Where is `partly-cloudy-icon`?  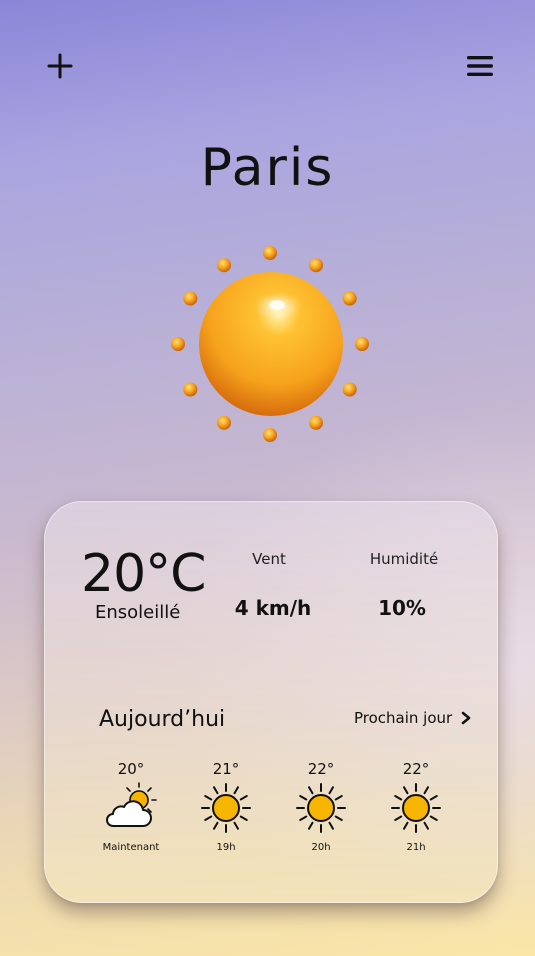
partly-cloudy-icon is located at coordinates (131, 804).